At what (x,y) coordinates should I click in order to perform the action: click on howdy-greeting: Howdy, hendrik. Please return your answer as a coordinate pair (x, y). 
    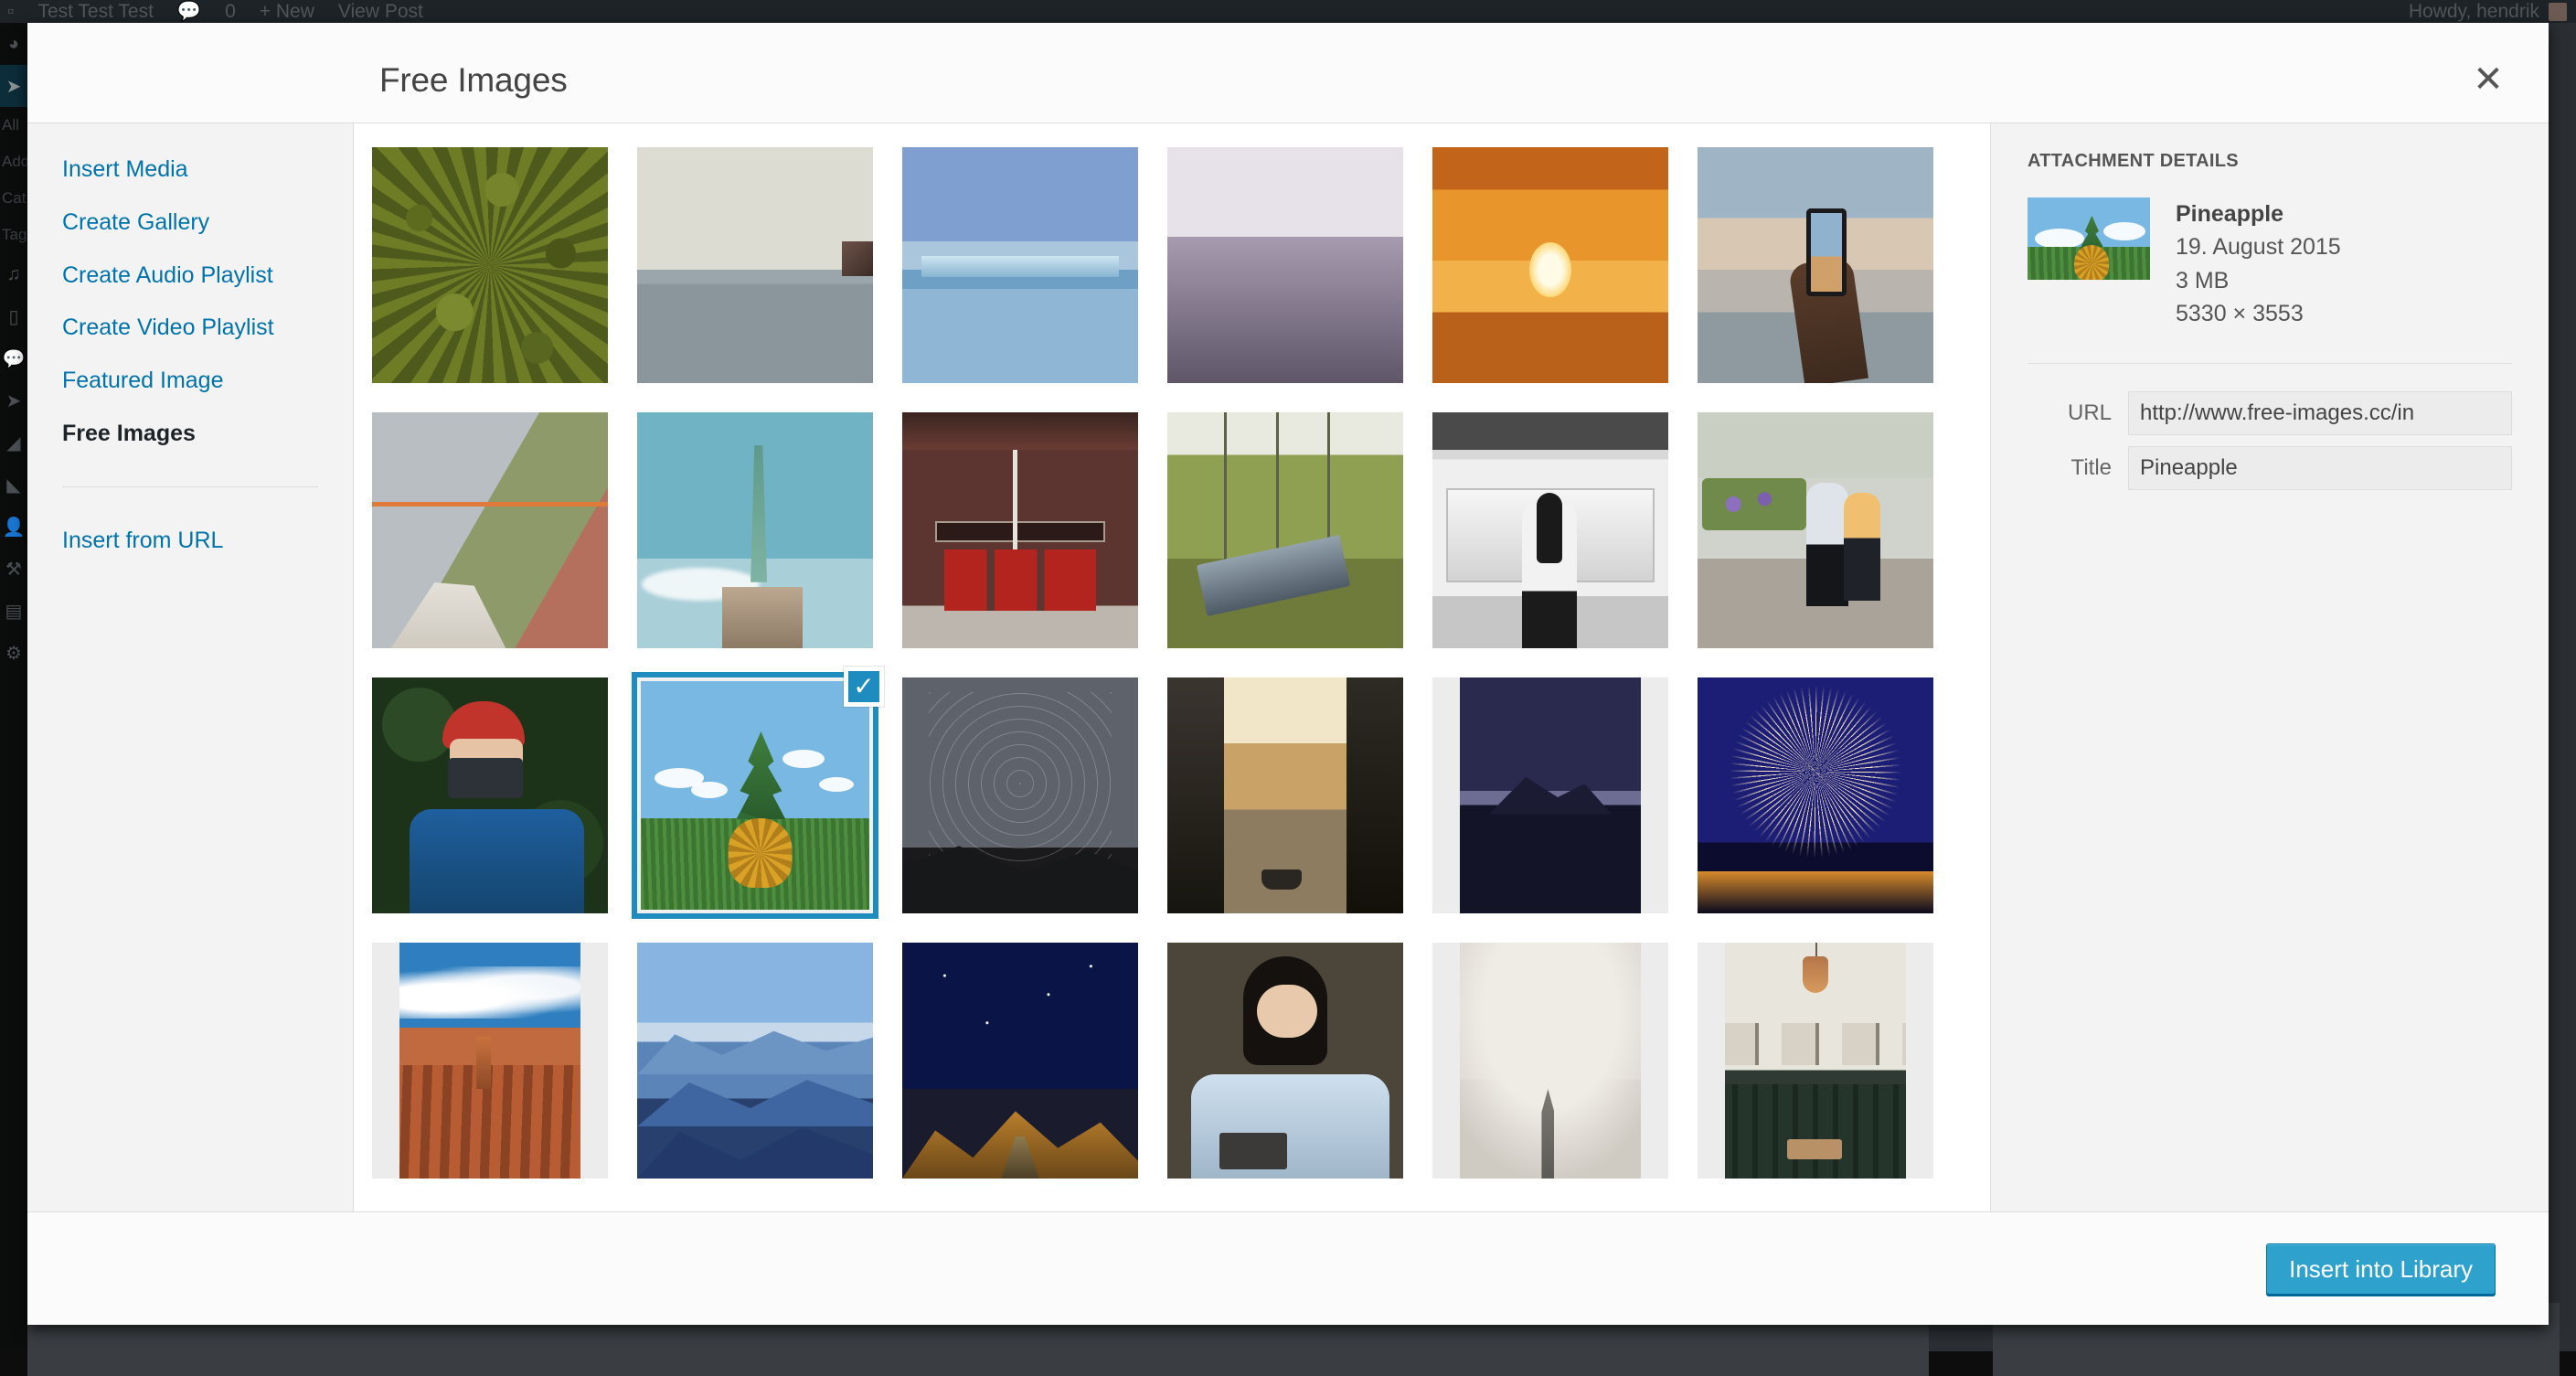
    Looking at the image, I should click on (2474, 12).